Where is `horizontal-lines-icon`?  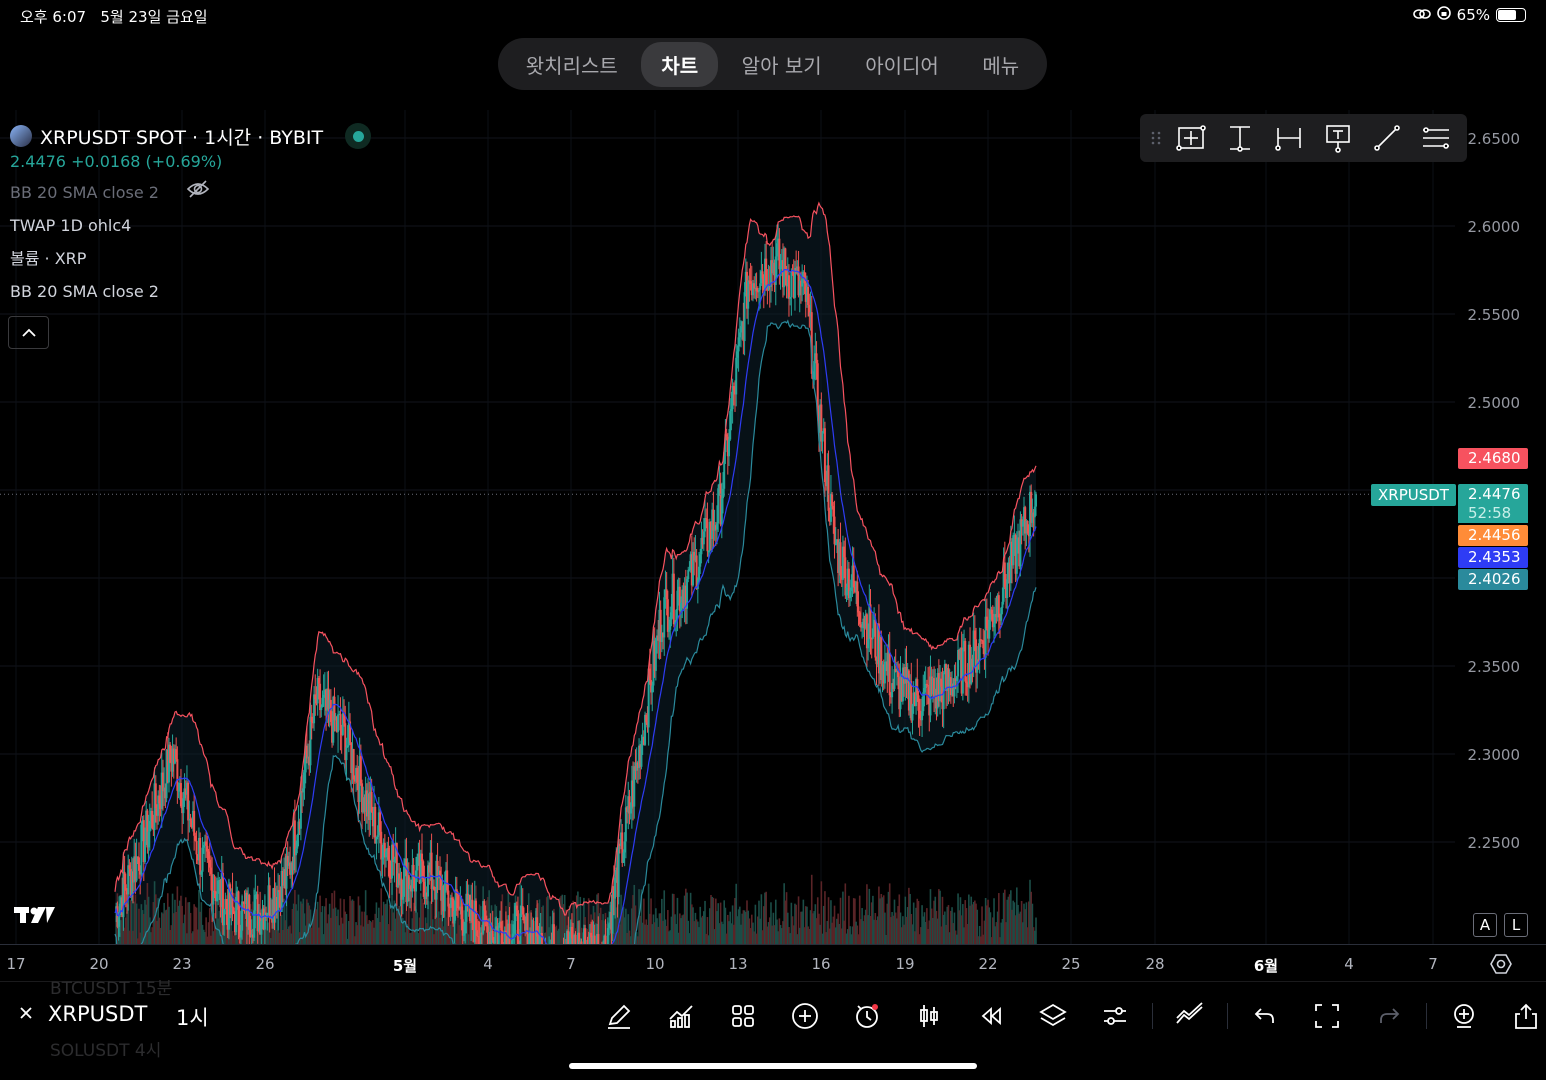 horizontal-lines-icon is located at coordinates (1435, 138).